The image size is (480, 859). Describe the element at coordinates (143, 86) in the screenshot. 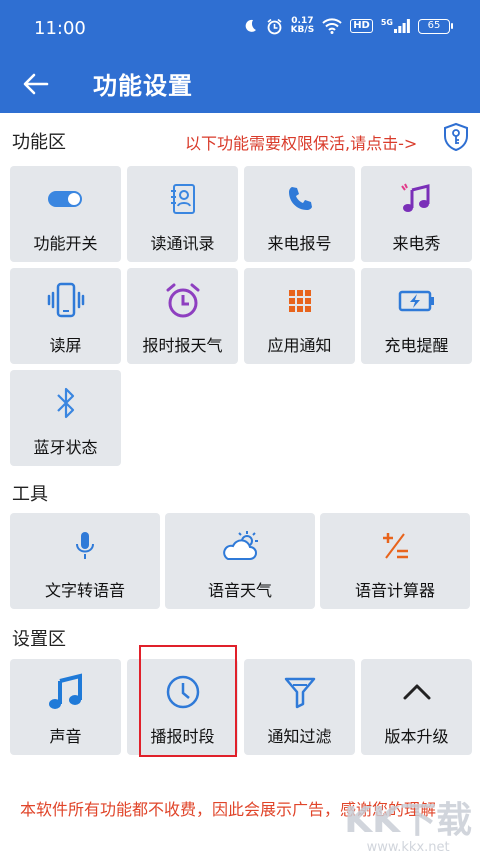

I see `page-title: 功能设置` at that location.